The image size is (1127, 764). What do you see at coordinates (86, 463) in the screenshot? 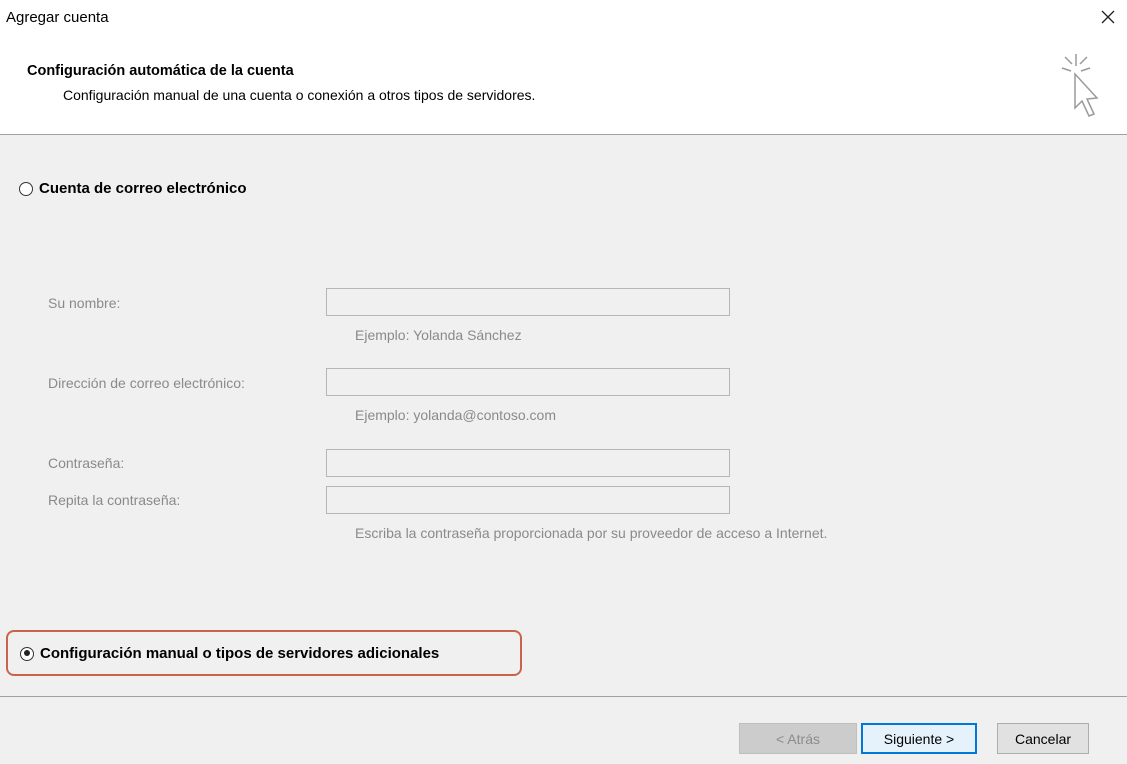
I see `password-label: Contraseña:` at bounding box center [86, 463].